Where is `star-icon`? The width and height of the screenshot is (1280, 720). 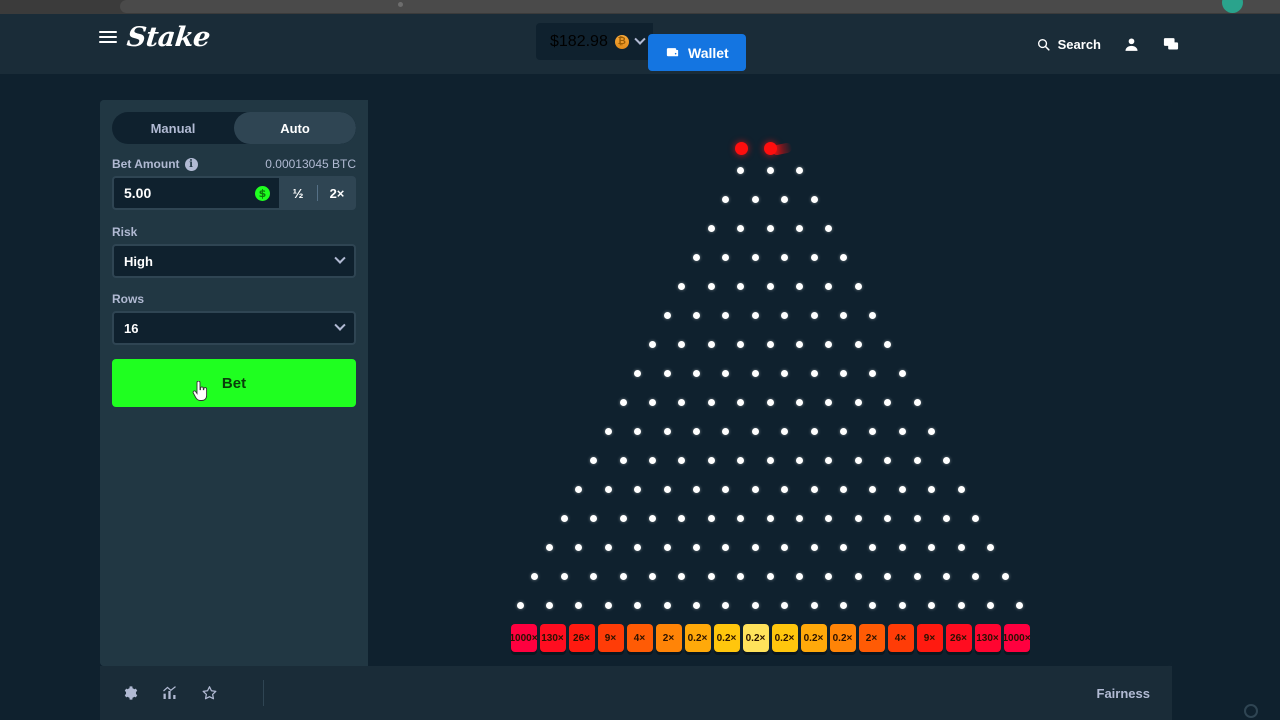 star-icon is located at coordinates (209, 693).